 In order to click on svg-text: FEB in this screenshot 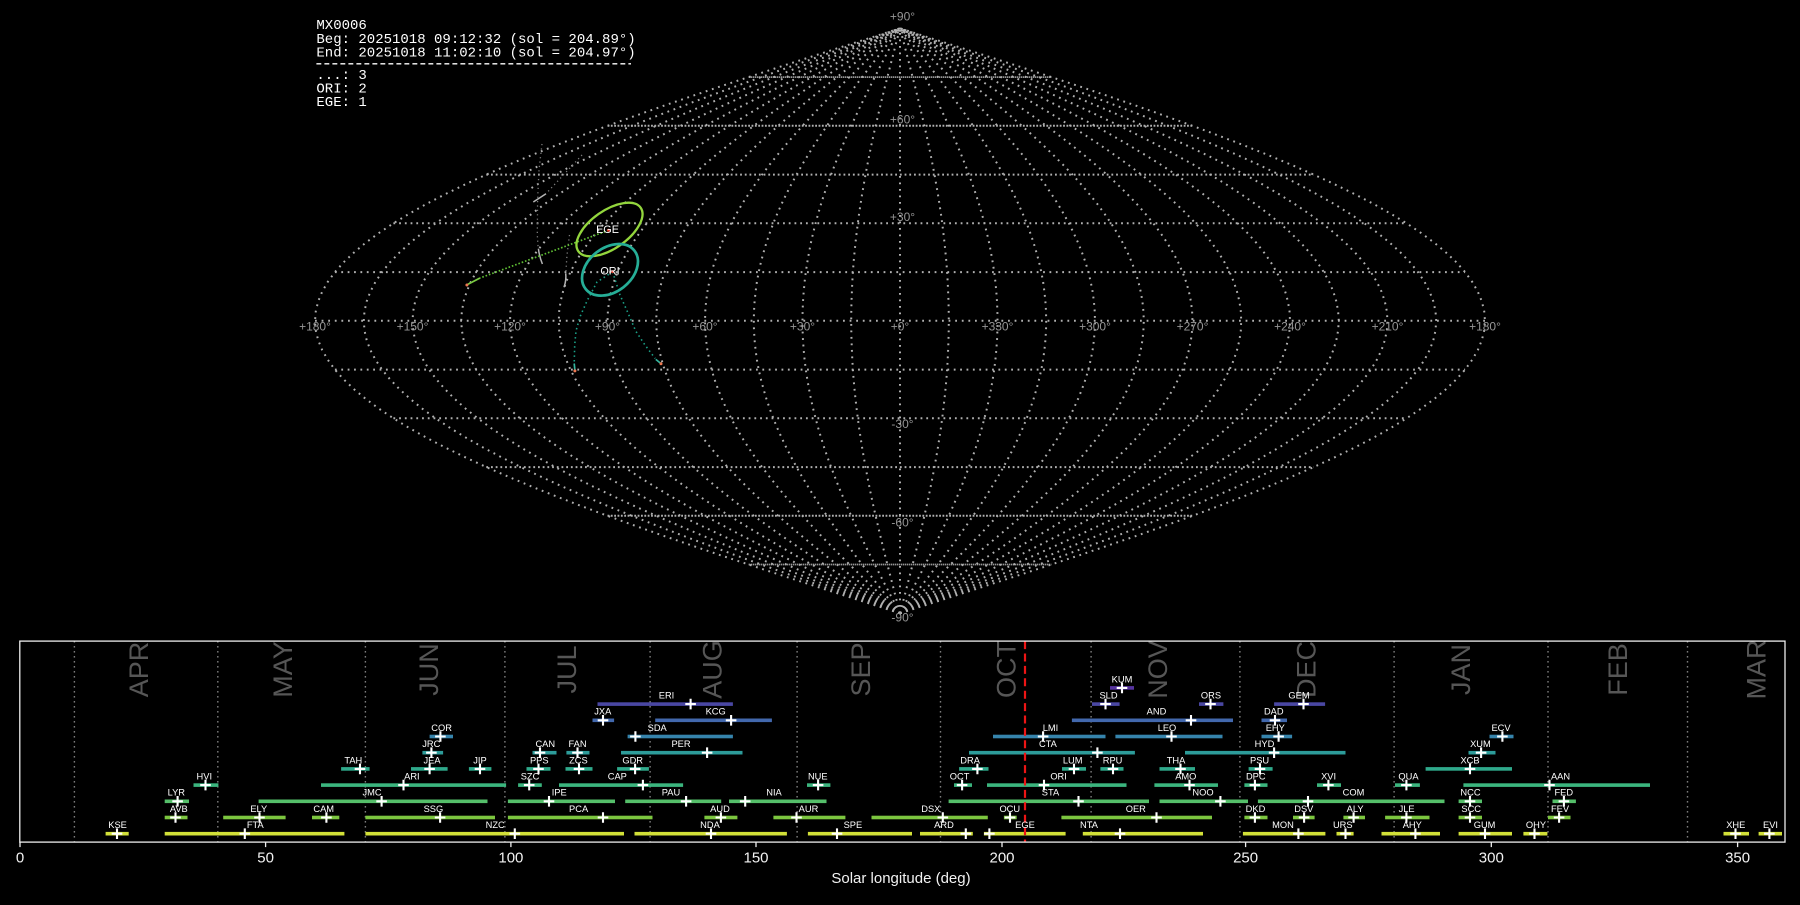, I will do `click(1618, 669)`.